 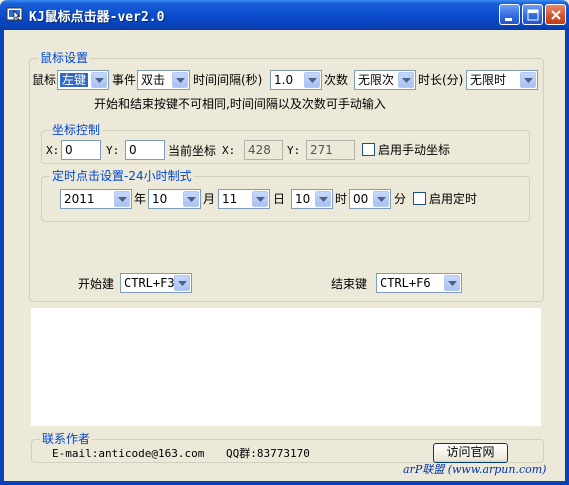 I want to click on qq-text: QQ群:83773170, so click(x=268, y=453).